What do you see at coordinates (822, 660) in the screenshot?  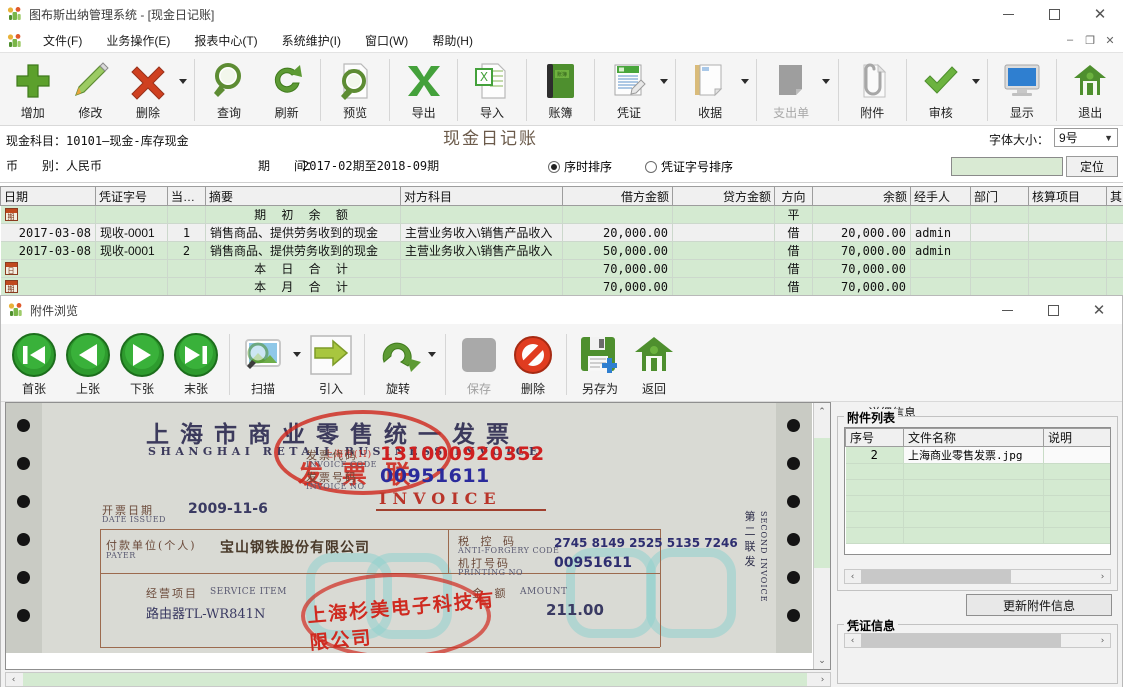 I see `scroll-down-icon: ⌄` at bounding box center [822, 660].